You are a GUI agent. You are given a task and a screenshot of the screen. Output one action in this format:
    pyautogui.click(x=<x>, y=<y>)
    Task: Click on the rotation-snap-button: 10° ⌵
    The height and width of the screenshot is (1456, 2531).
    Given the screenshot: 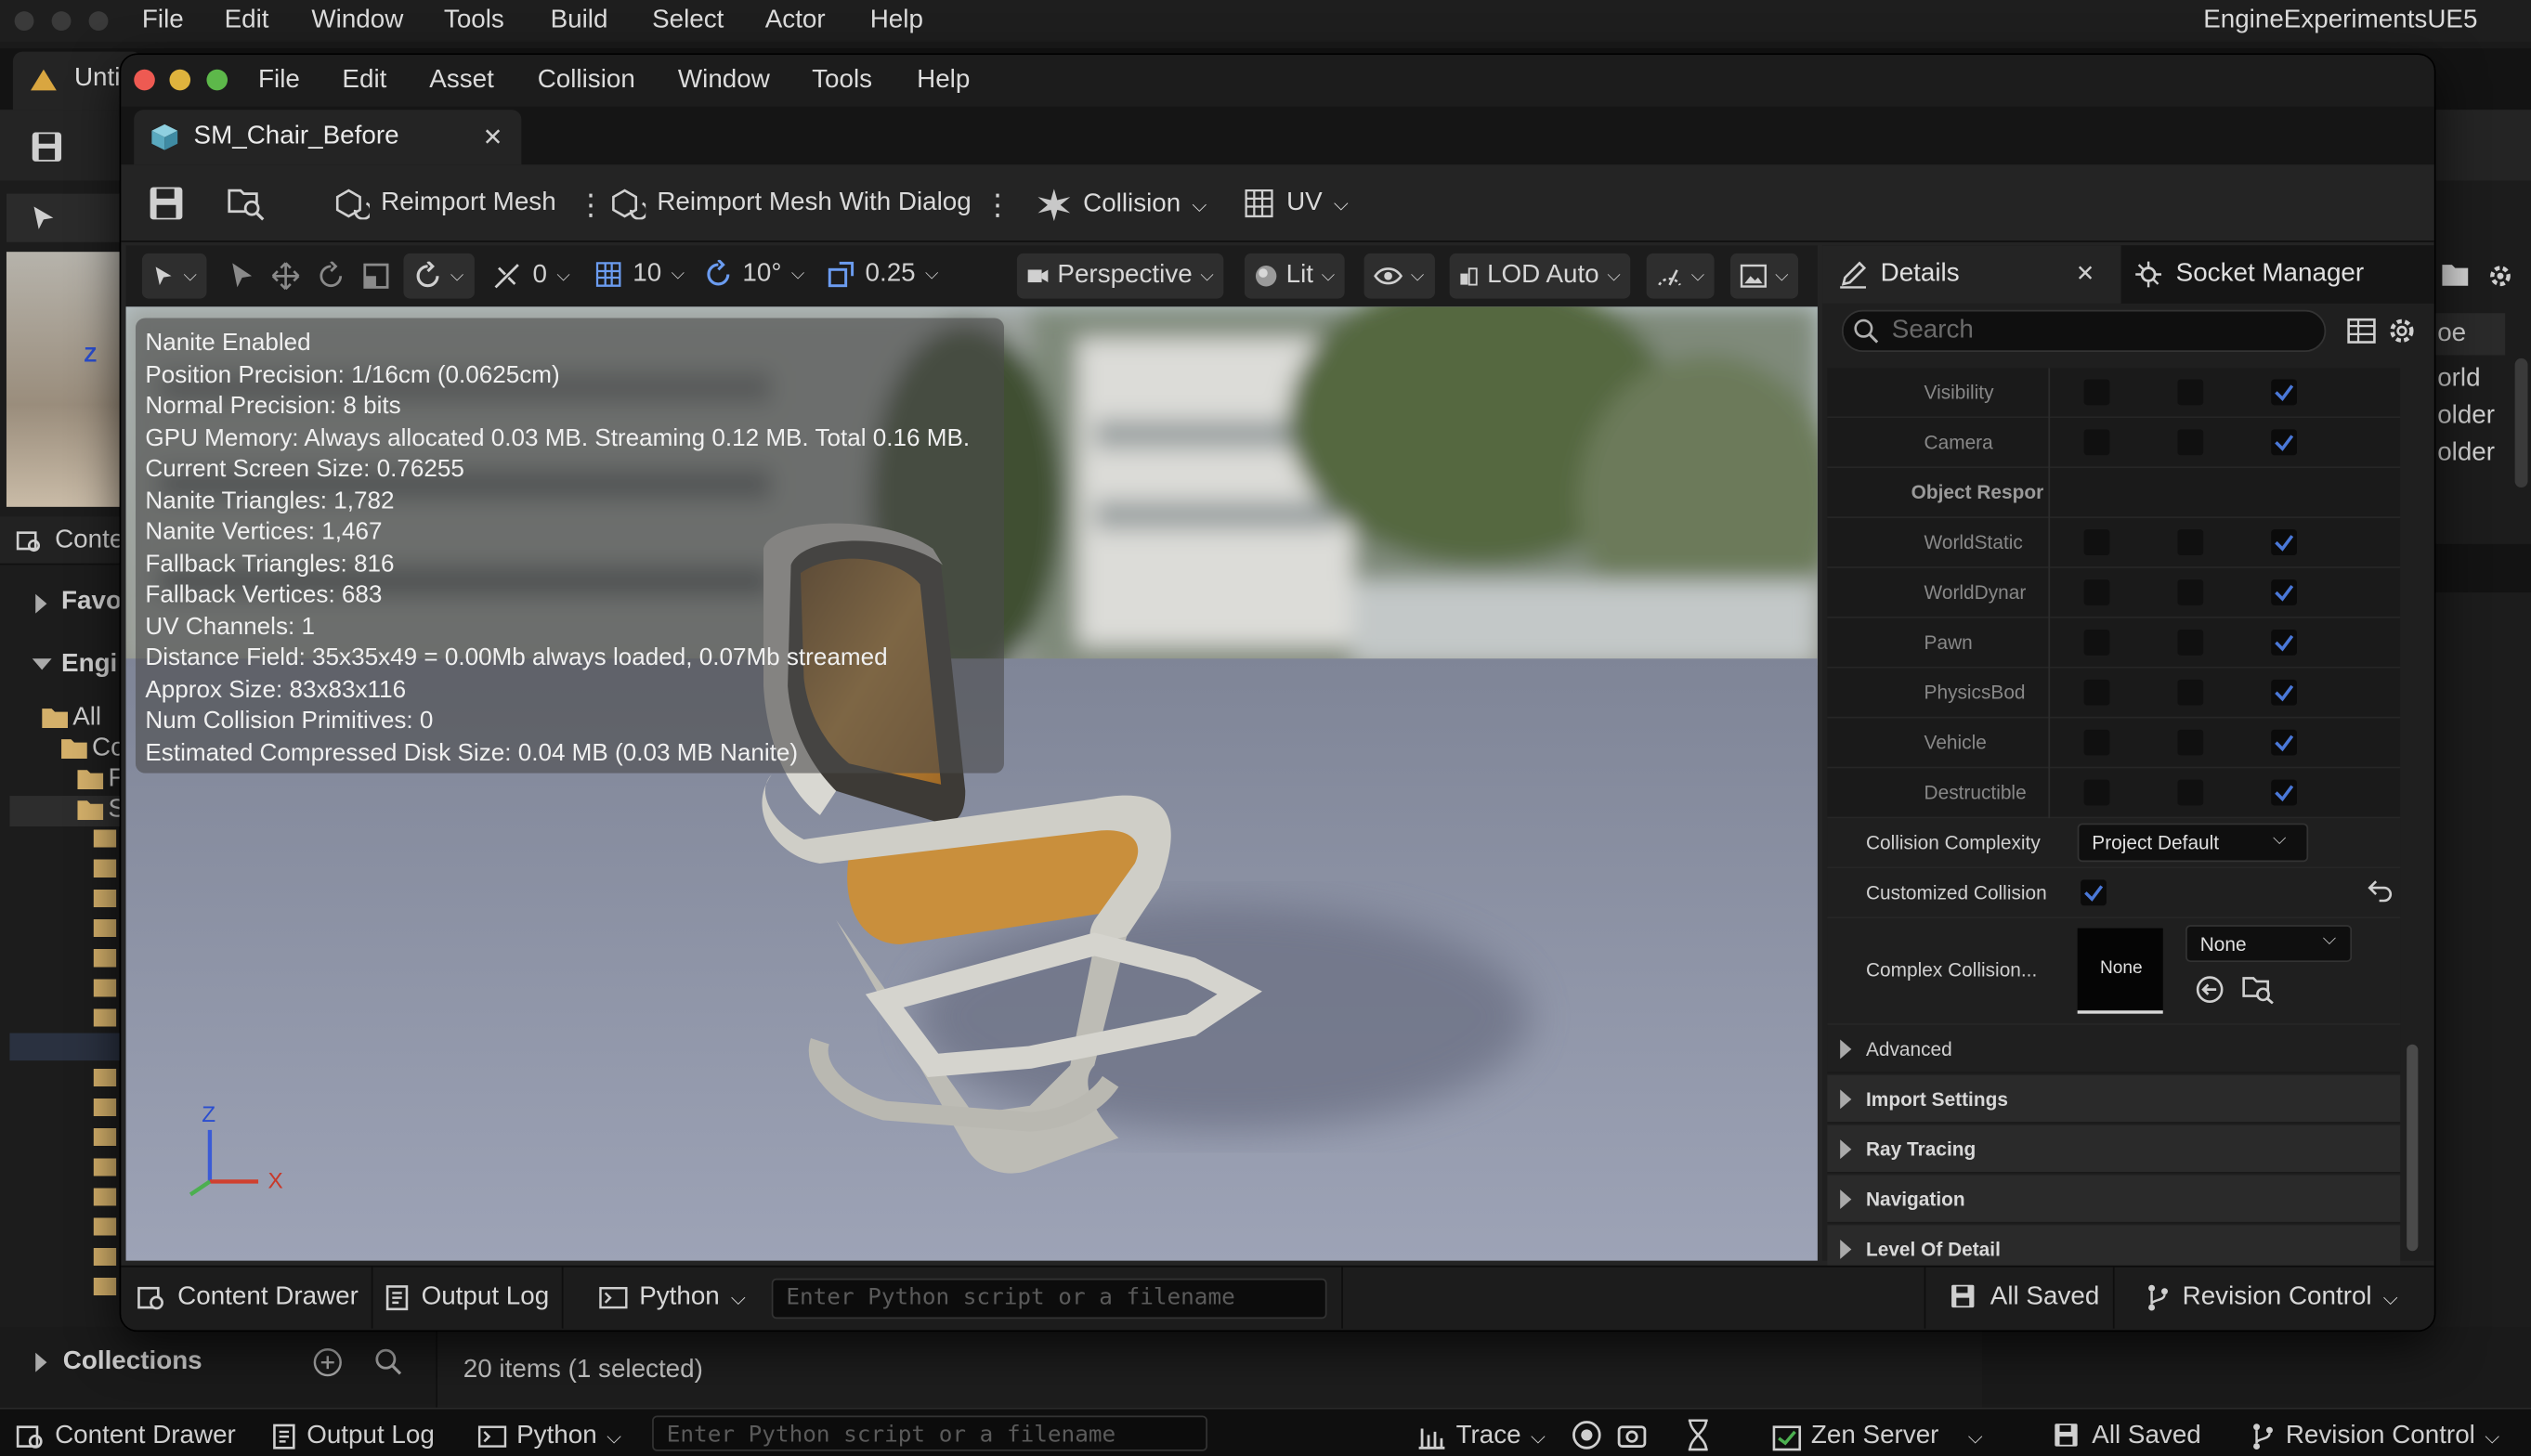 What is the action you would take?
    pyautogui.click(x=754, y=274)
    